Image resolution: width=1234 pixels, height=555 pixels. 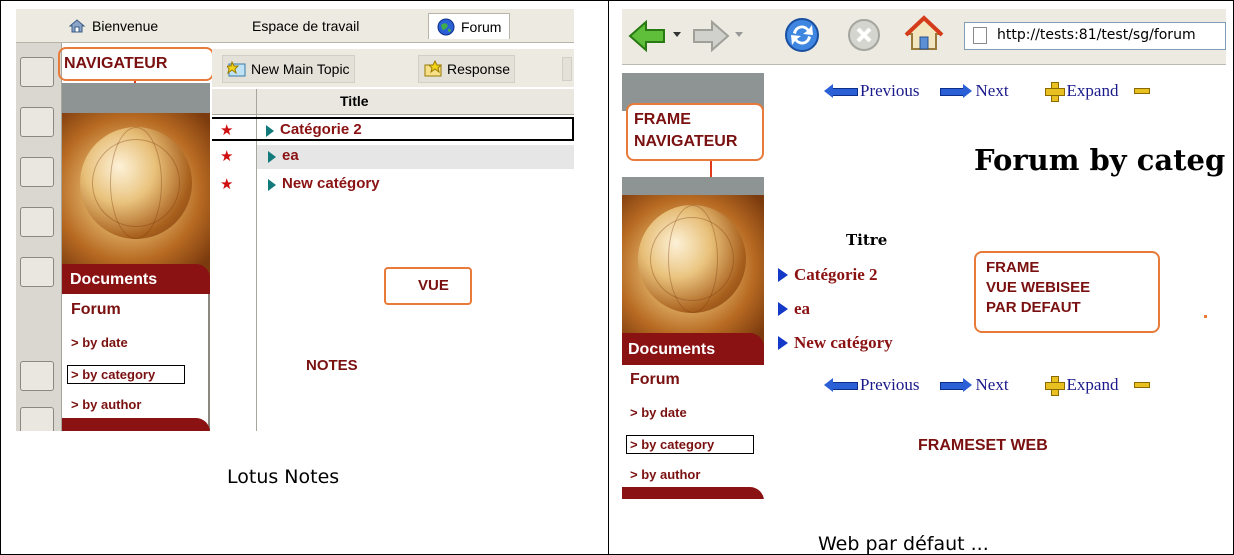 What do you see at coordinates (567, 69) in the screenshot?
I see `toolbar-overflow-button` at bounding box center [567, 69].